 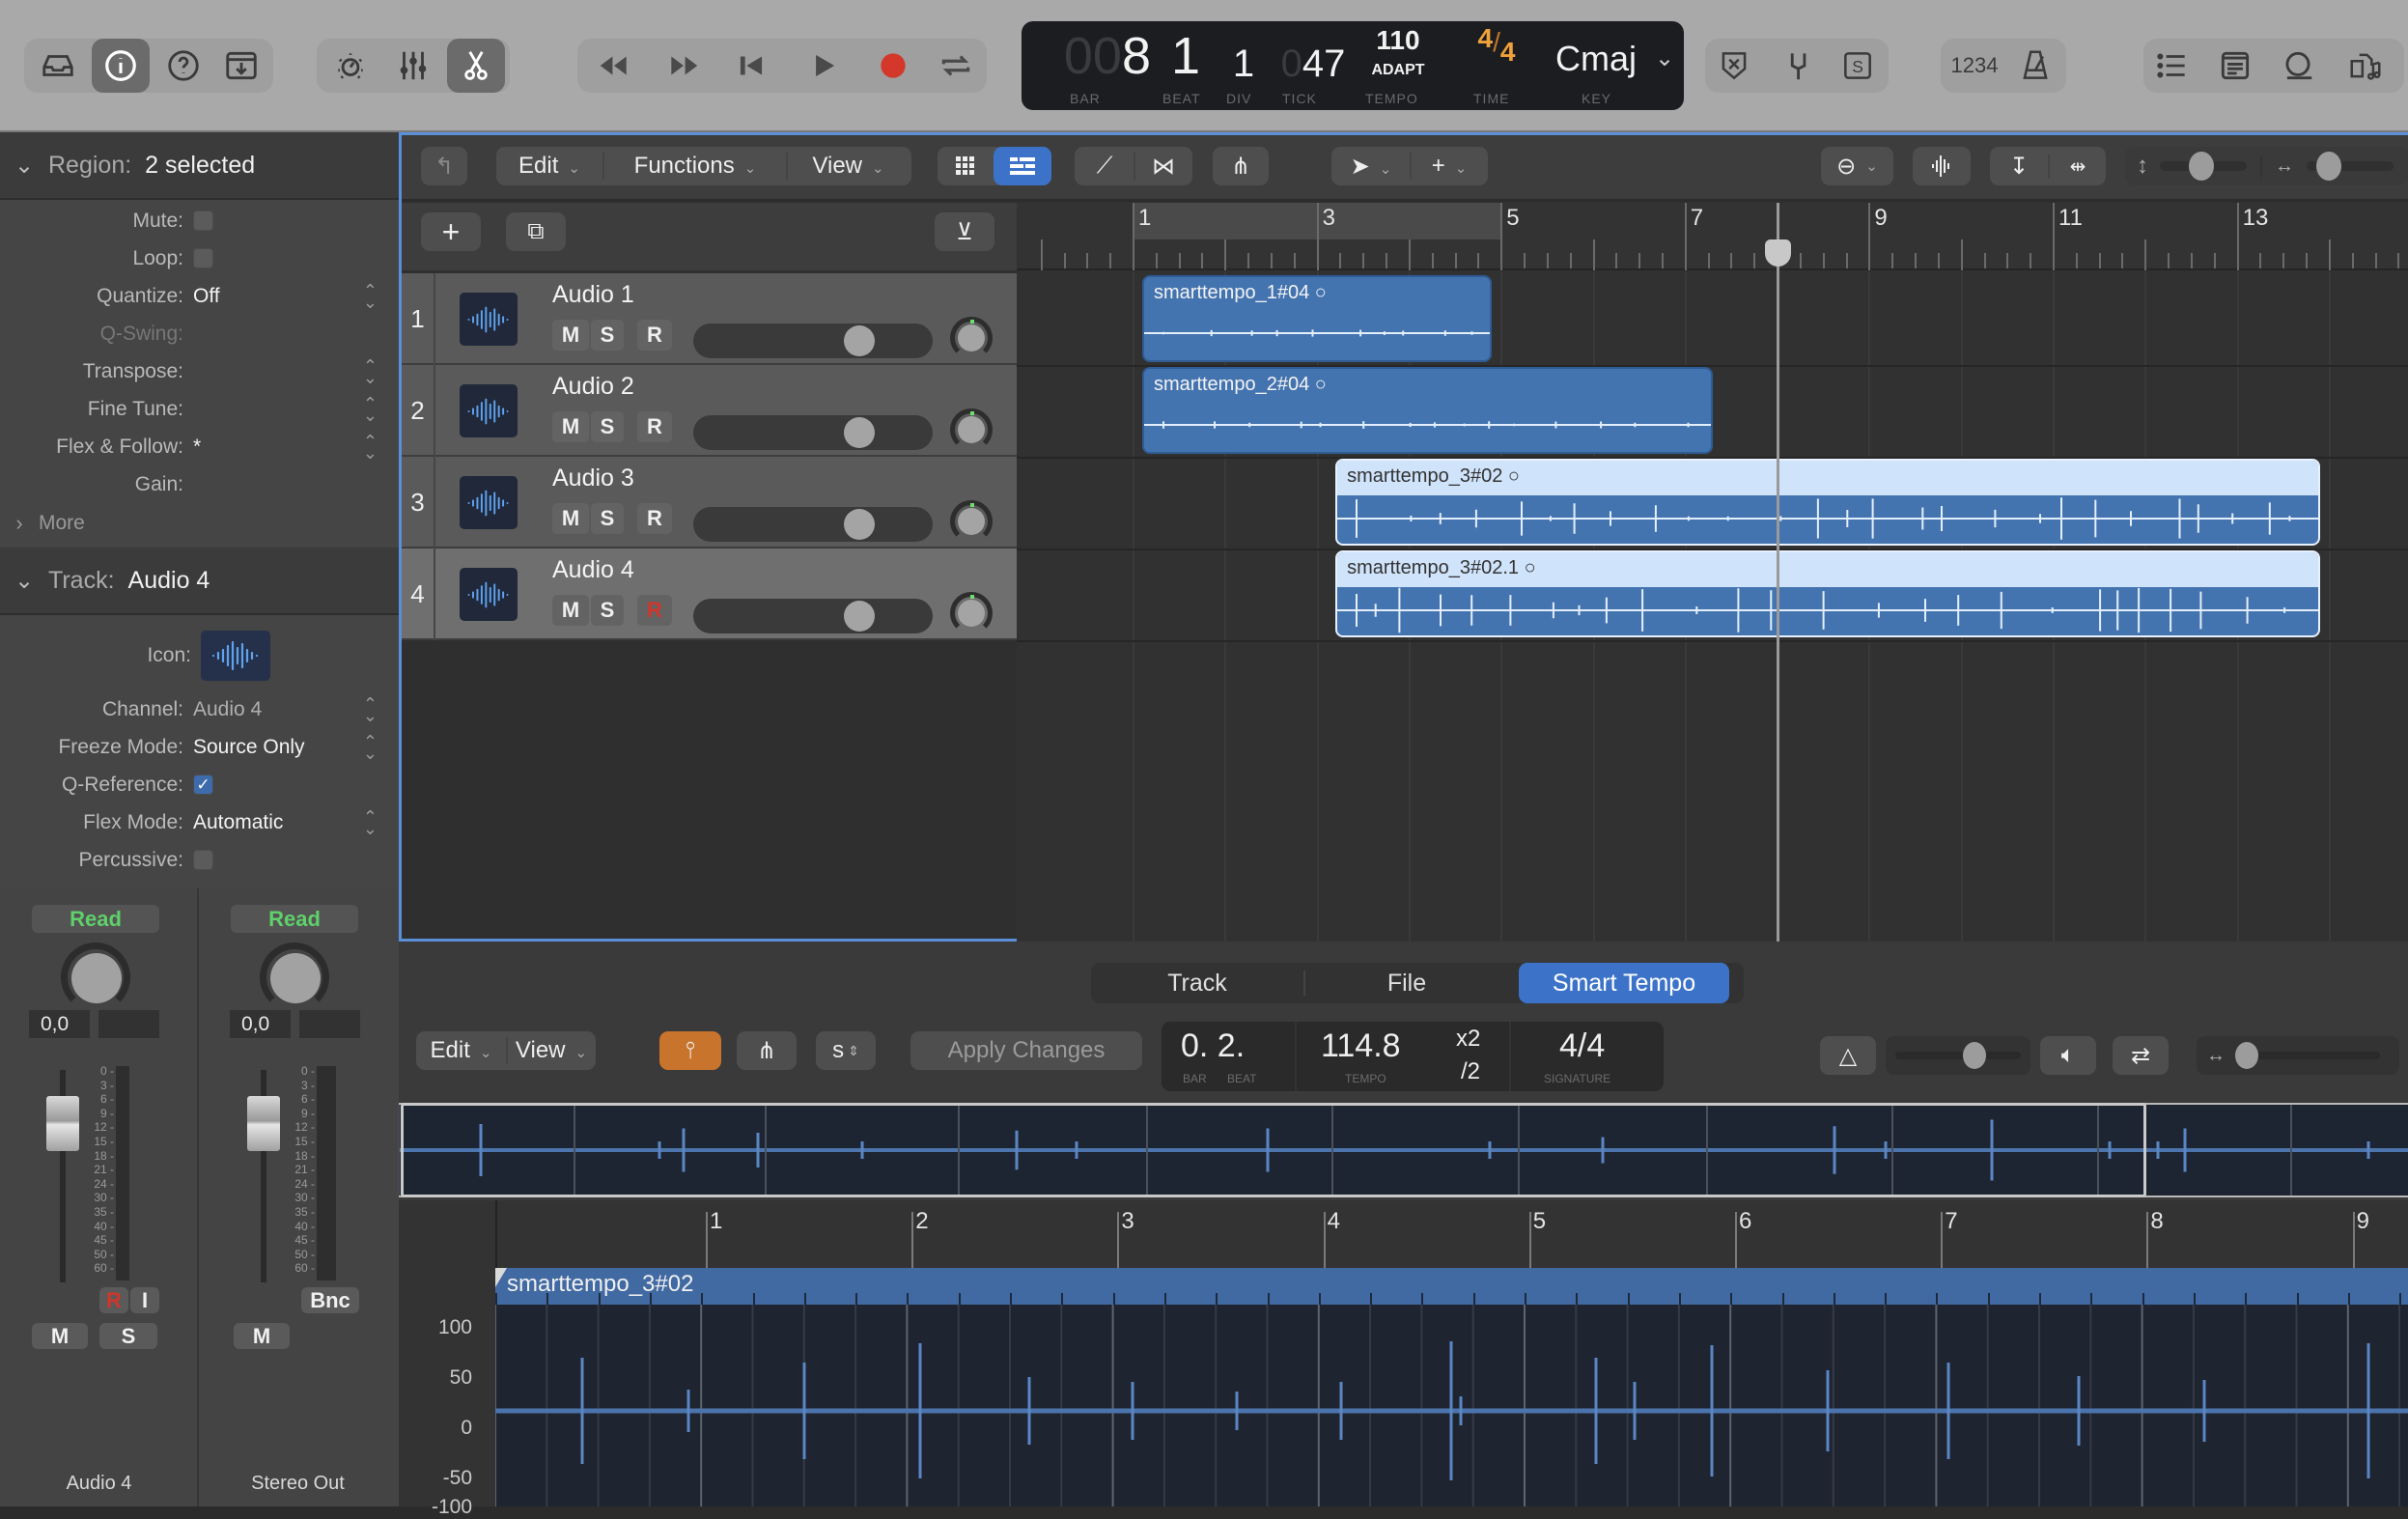 I want to click on flex-follow-value: *, so click(x=197, y=448).